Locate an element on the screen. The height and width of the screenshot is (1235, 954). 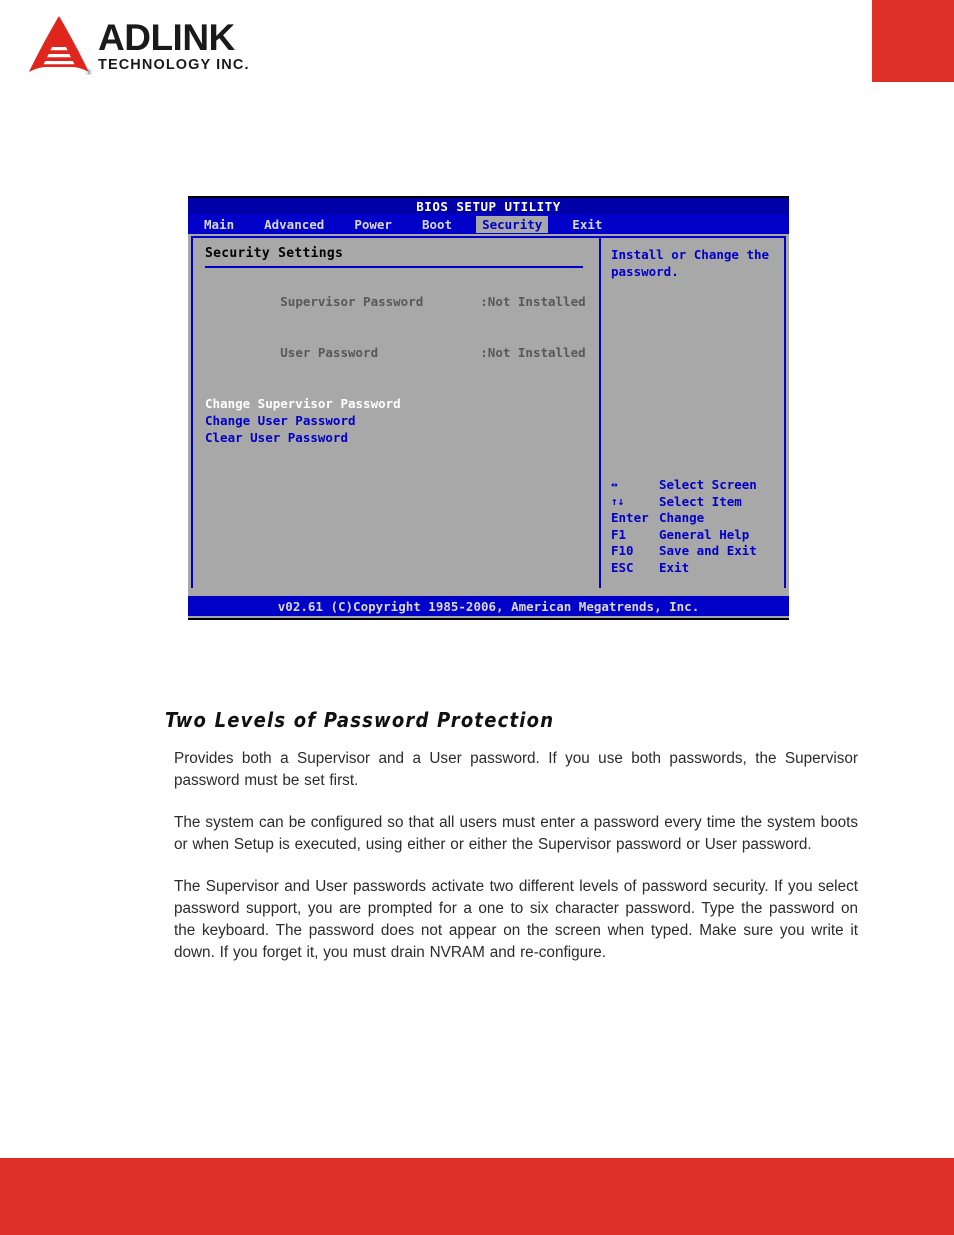
legend-action-exit: Exit is located at coordinates (674, 567).